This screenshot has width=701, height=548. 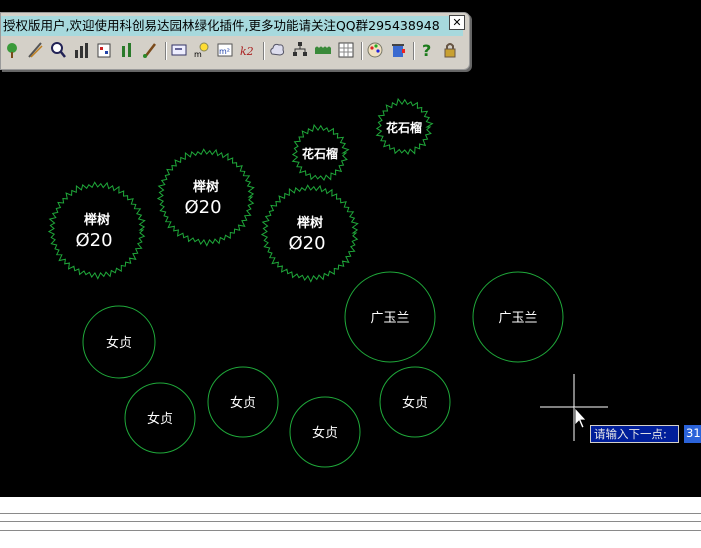 I want to click on close-button: ✕, so click(x=457, y=22).